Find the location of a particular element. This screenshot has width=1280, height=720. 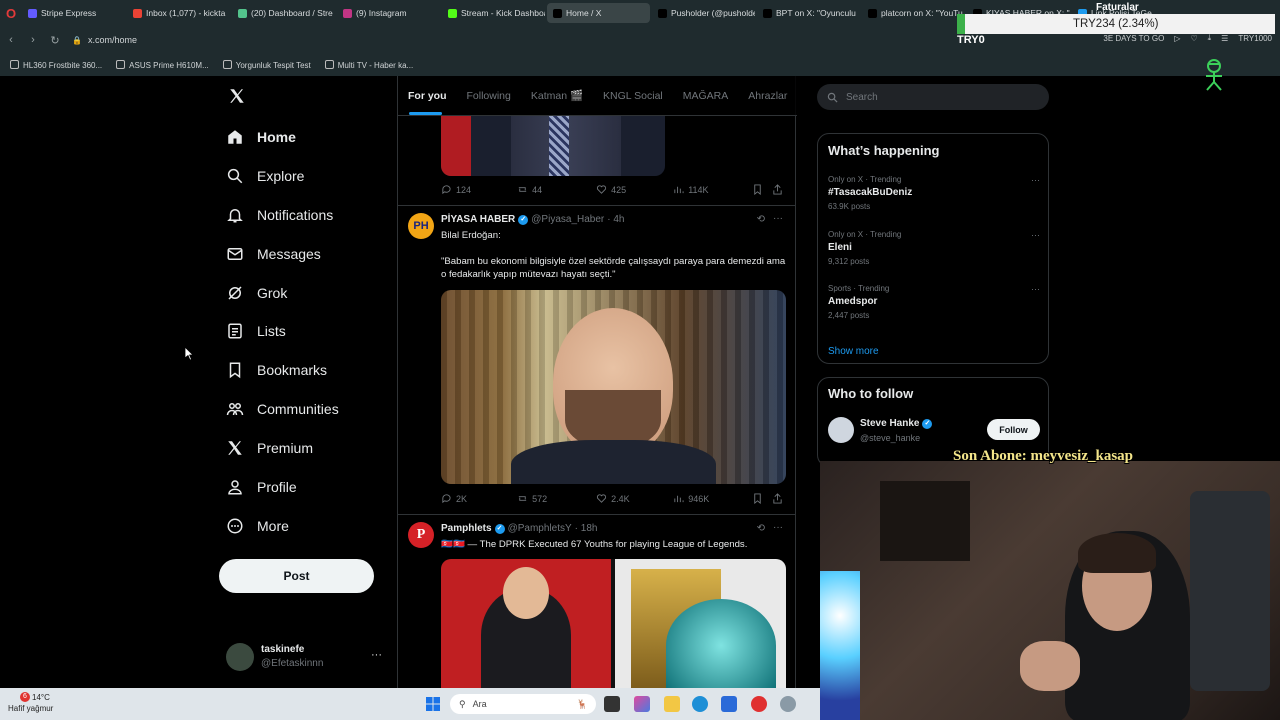

follow-button: Follow is located at coordinates (1013, 429).